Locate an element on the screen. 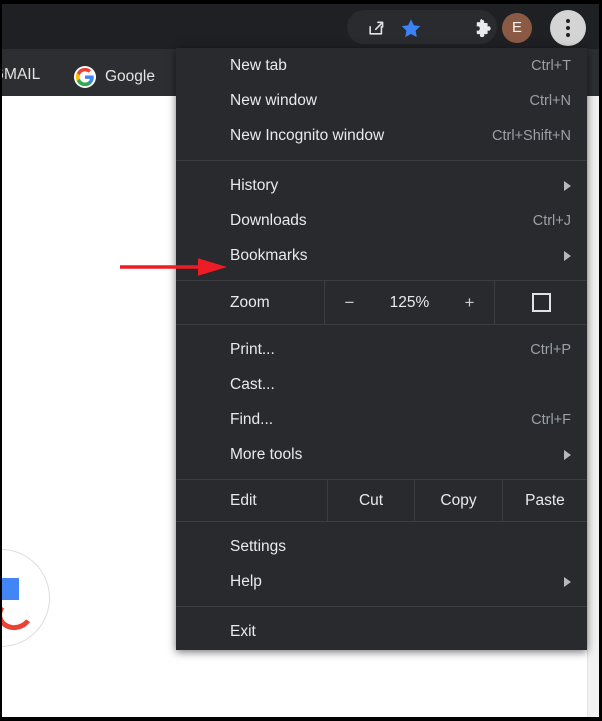 This screenshot has height=721, width=602. zoom-label-text: Zoom is located at coordinates (250, 302).